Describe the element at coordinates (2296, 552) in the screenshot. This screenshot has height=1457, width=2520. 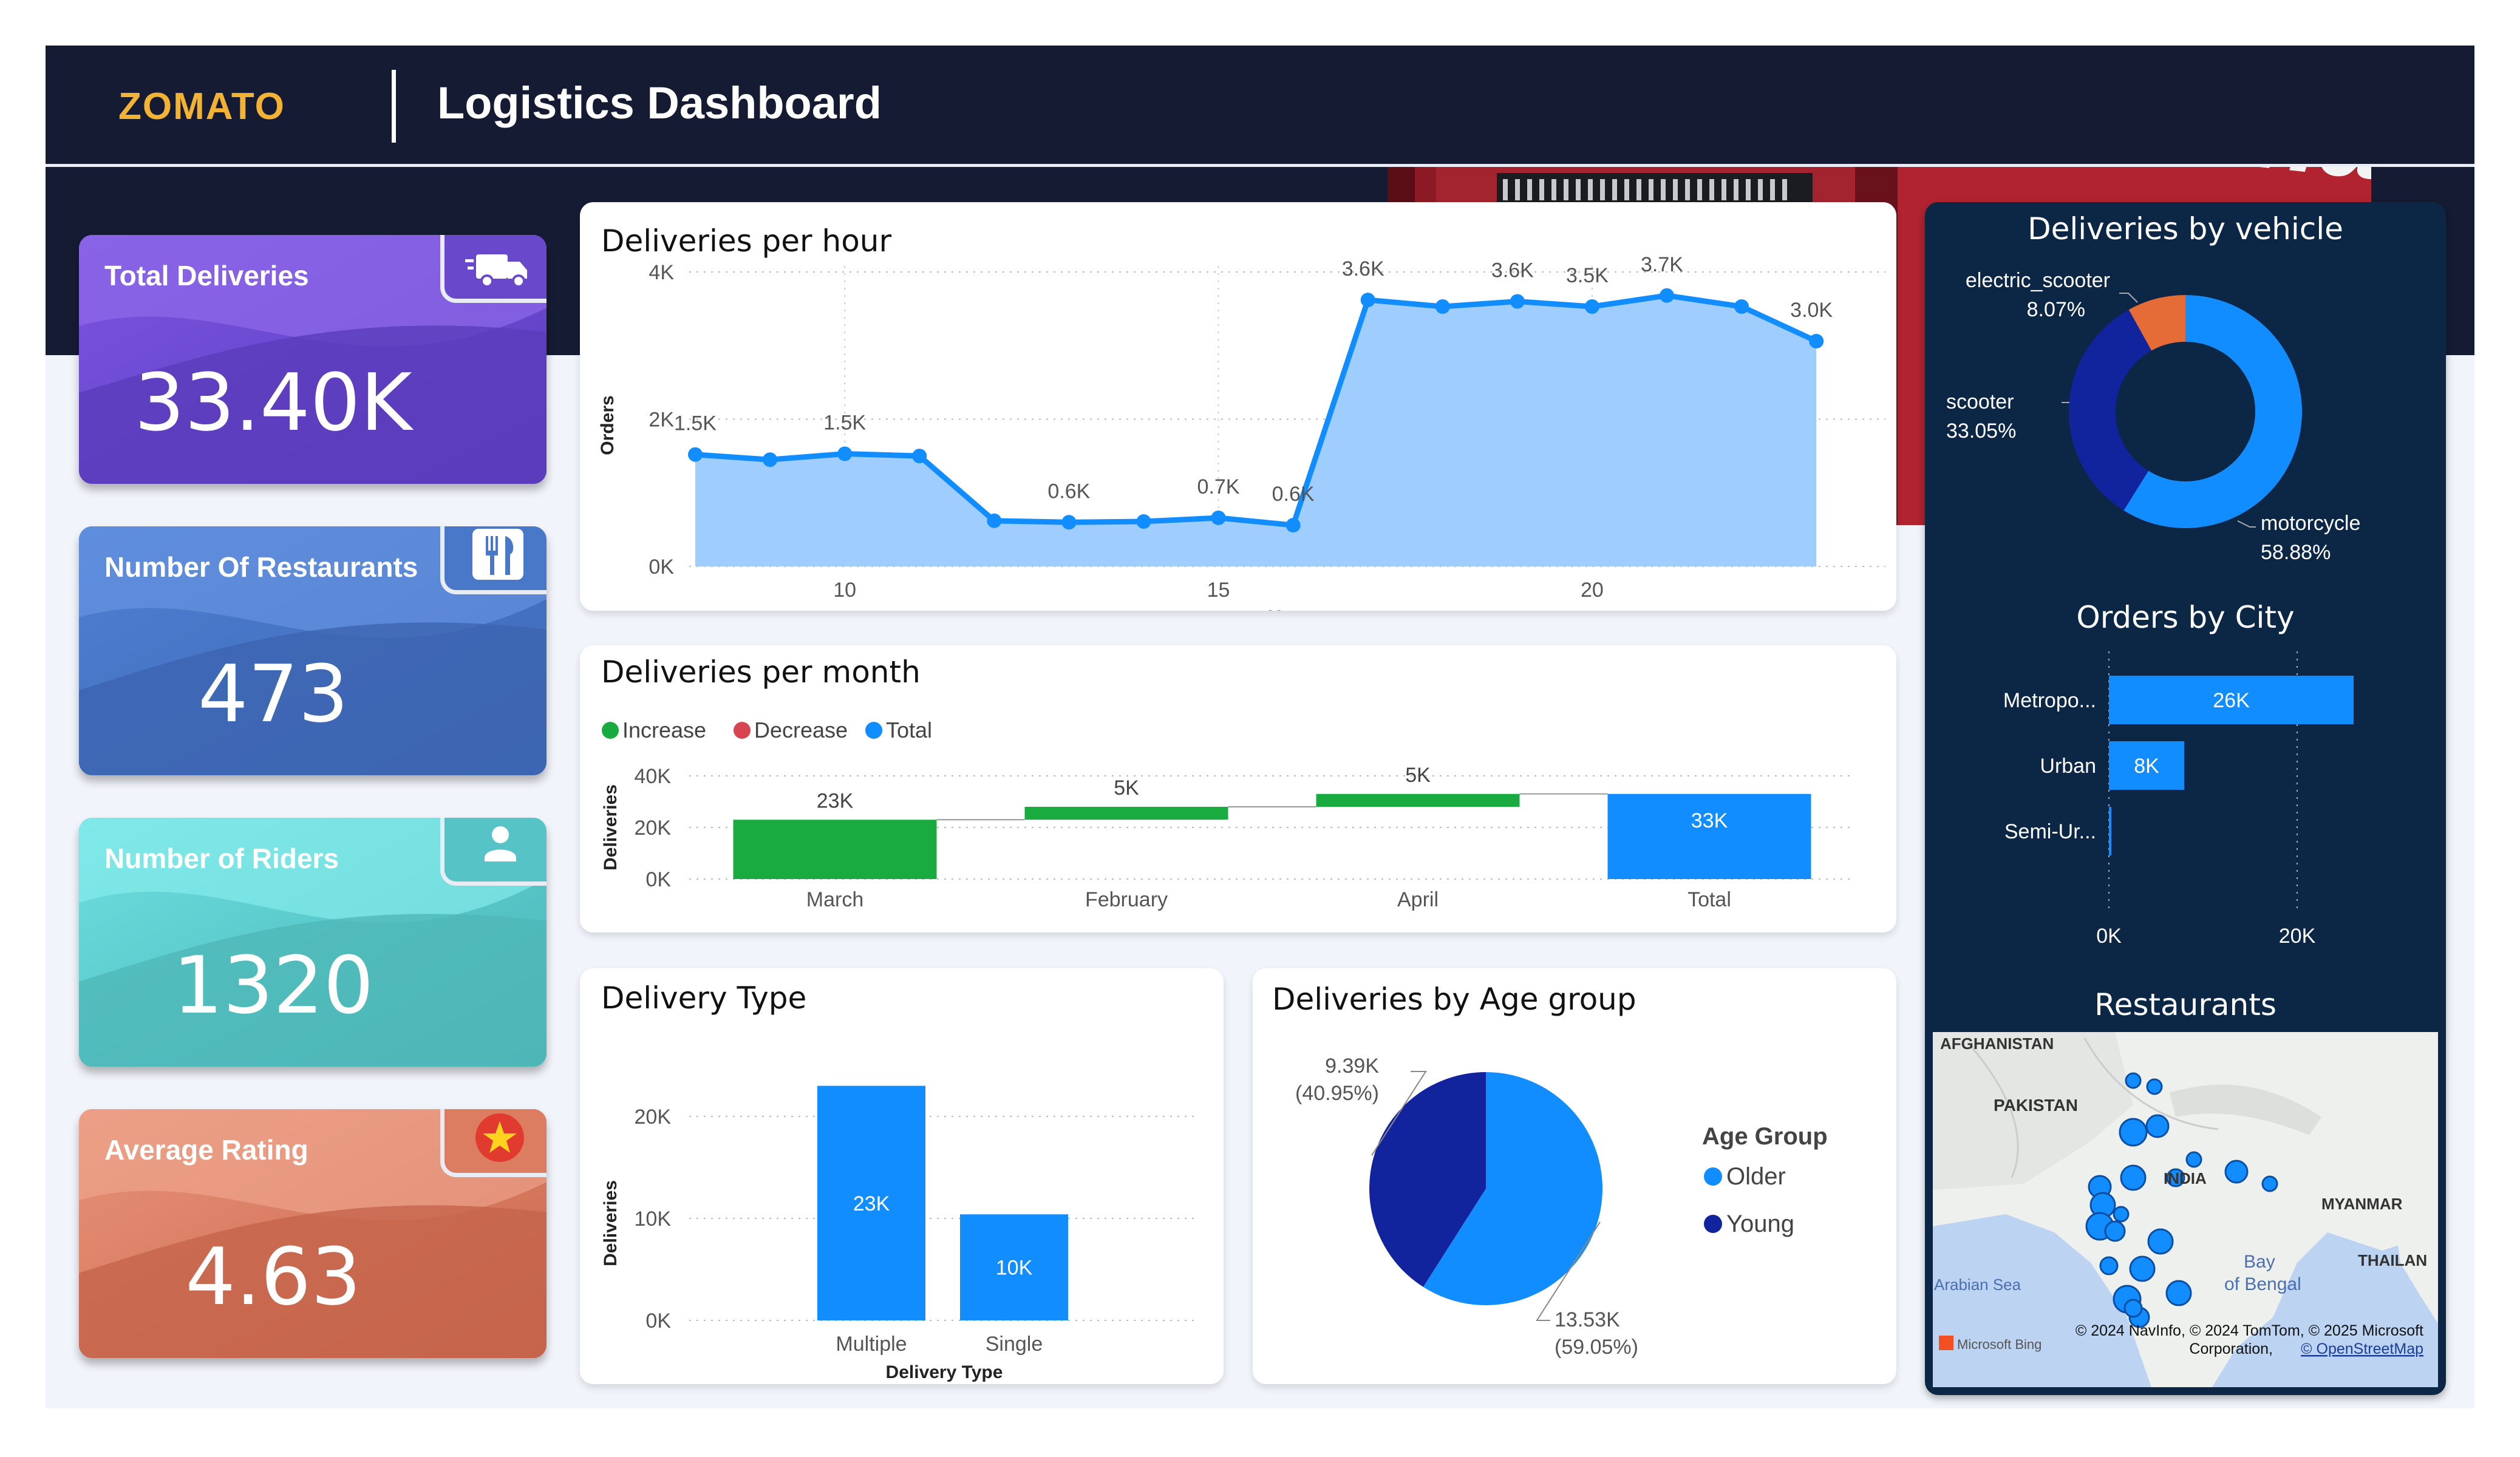
I see `data-label: 58.88%` at that location.